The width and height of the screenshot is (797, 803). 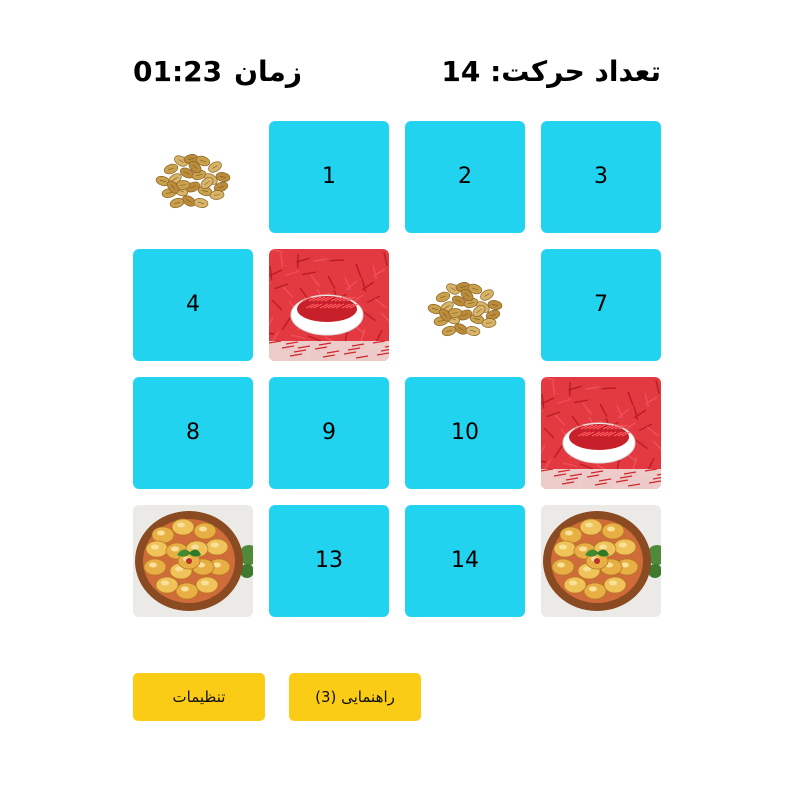 I want to click on card-hidden: 7, so click(x=601, y=305).